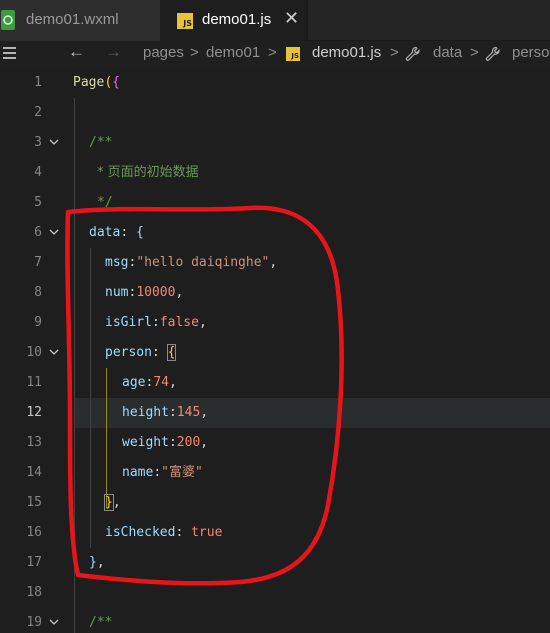 Image resolution: width=550 pixels, height=633 pixels. What do you see at coordinates (161, 382) in the screenshot?
I see `number-value: 74` at bounding box center [161, 382].